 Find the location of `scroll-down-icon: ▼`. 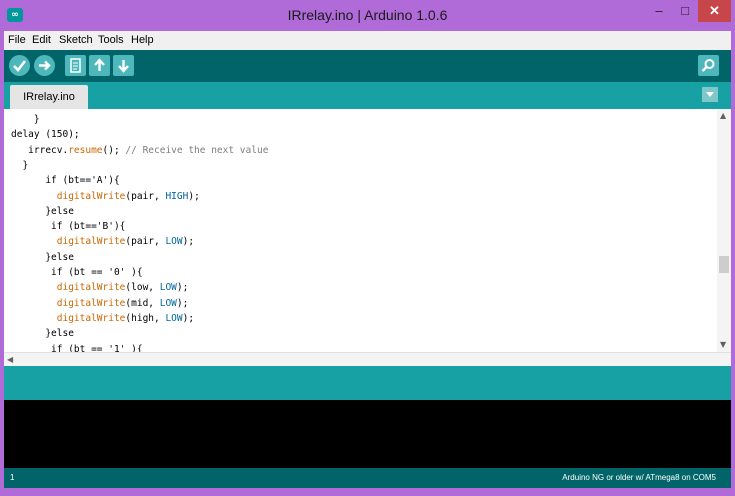

scroll-down-icon: ▼ is located at coordinates (723, 344).